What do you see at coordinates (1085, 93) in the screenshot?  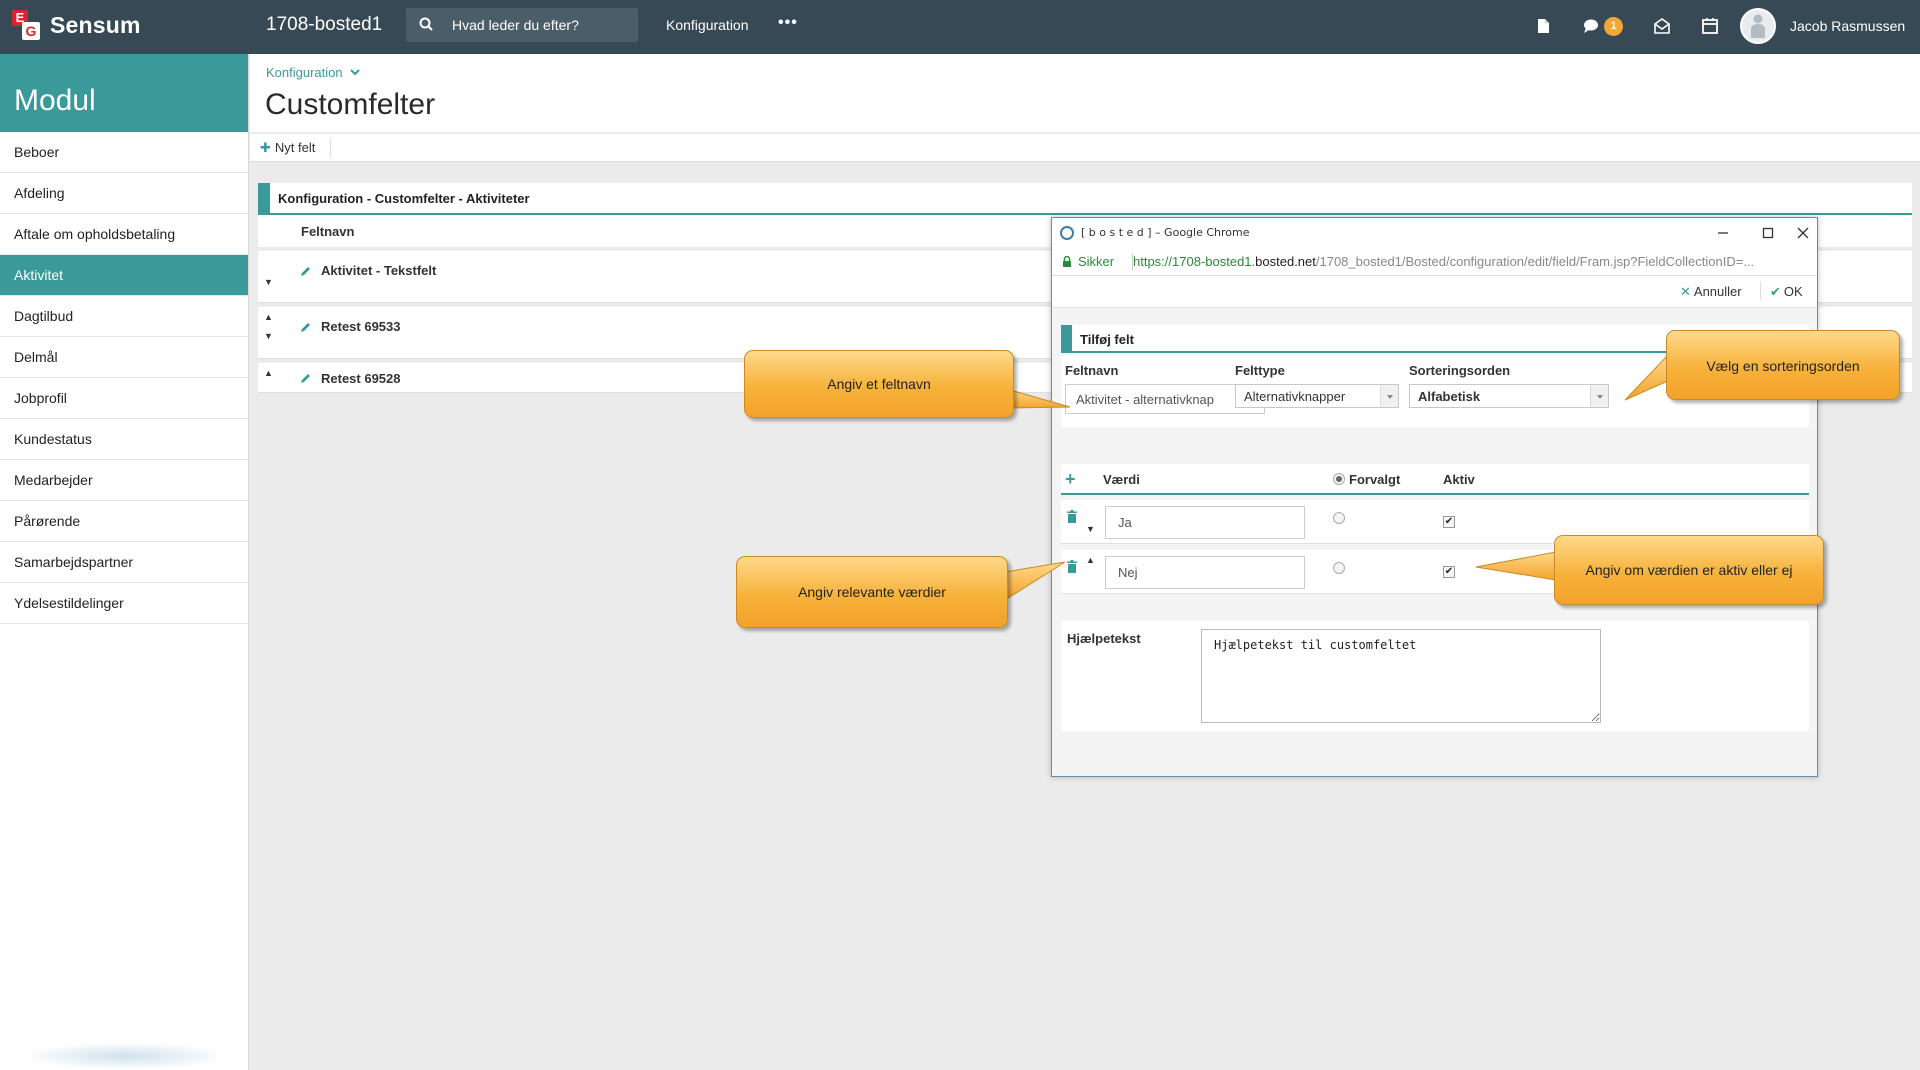 I see `page-header: Konfiguration Customfelter` at bounding box center [1085, 93].